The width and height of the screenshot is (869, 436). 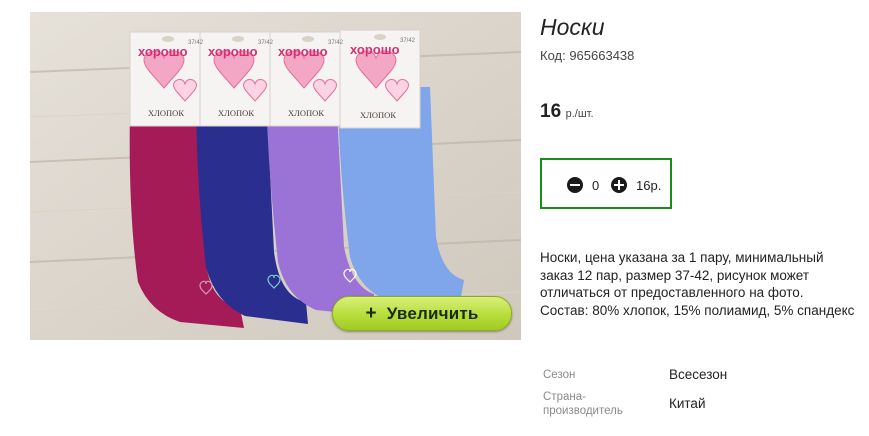 I want to click on photo-size-4: 37/42, so click(x=408, y=41).